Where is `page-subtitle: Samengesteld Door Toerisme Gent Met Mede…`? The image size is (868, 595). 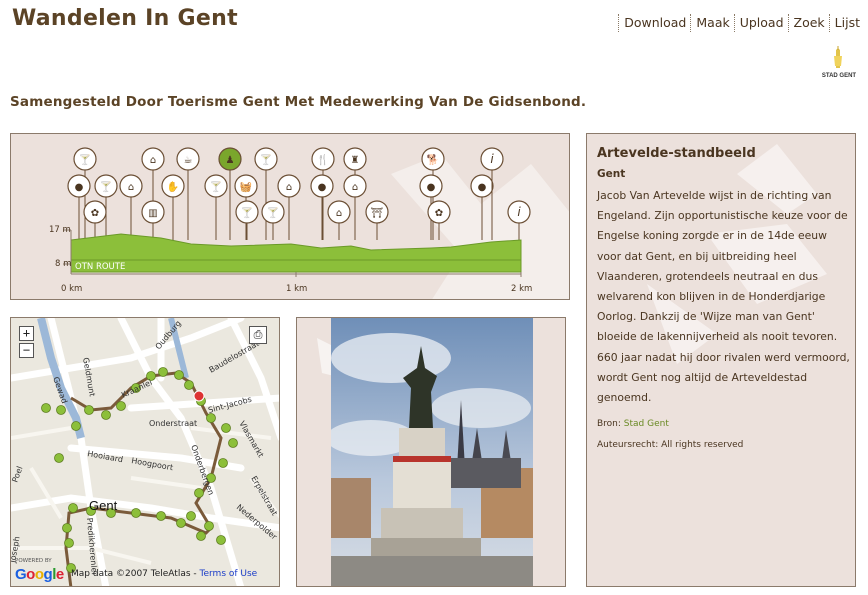 page-subtitle: Samengesteld Door Toerisme Gent Met Mede… is located at coordinates (298, 102).